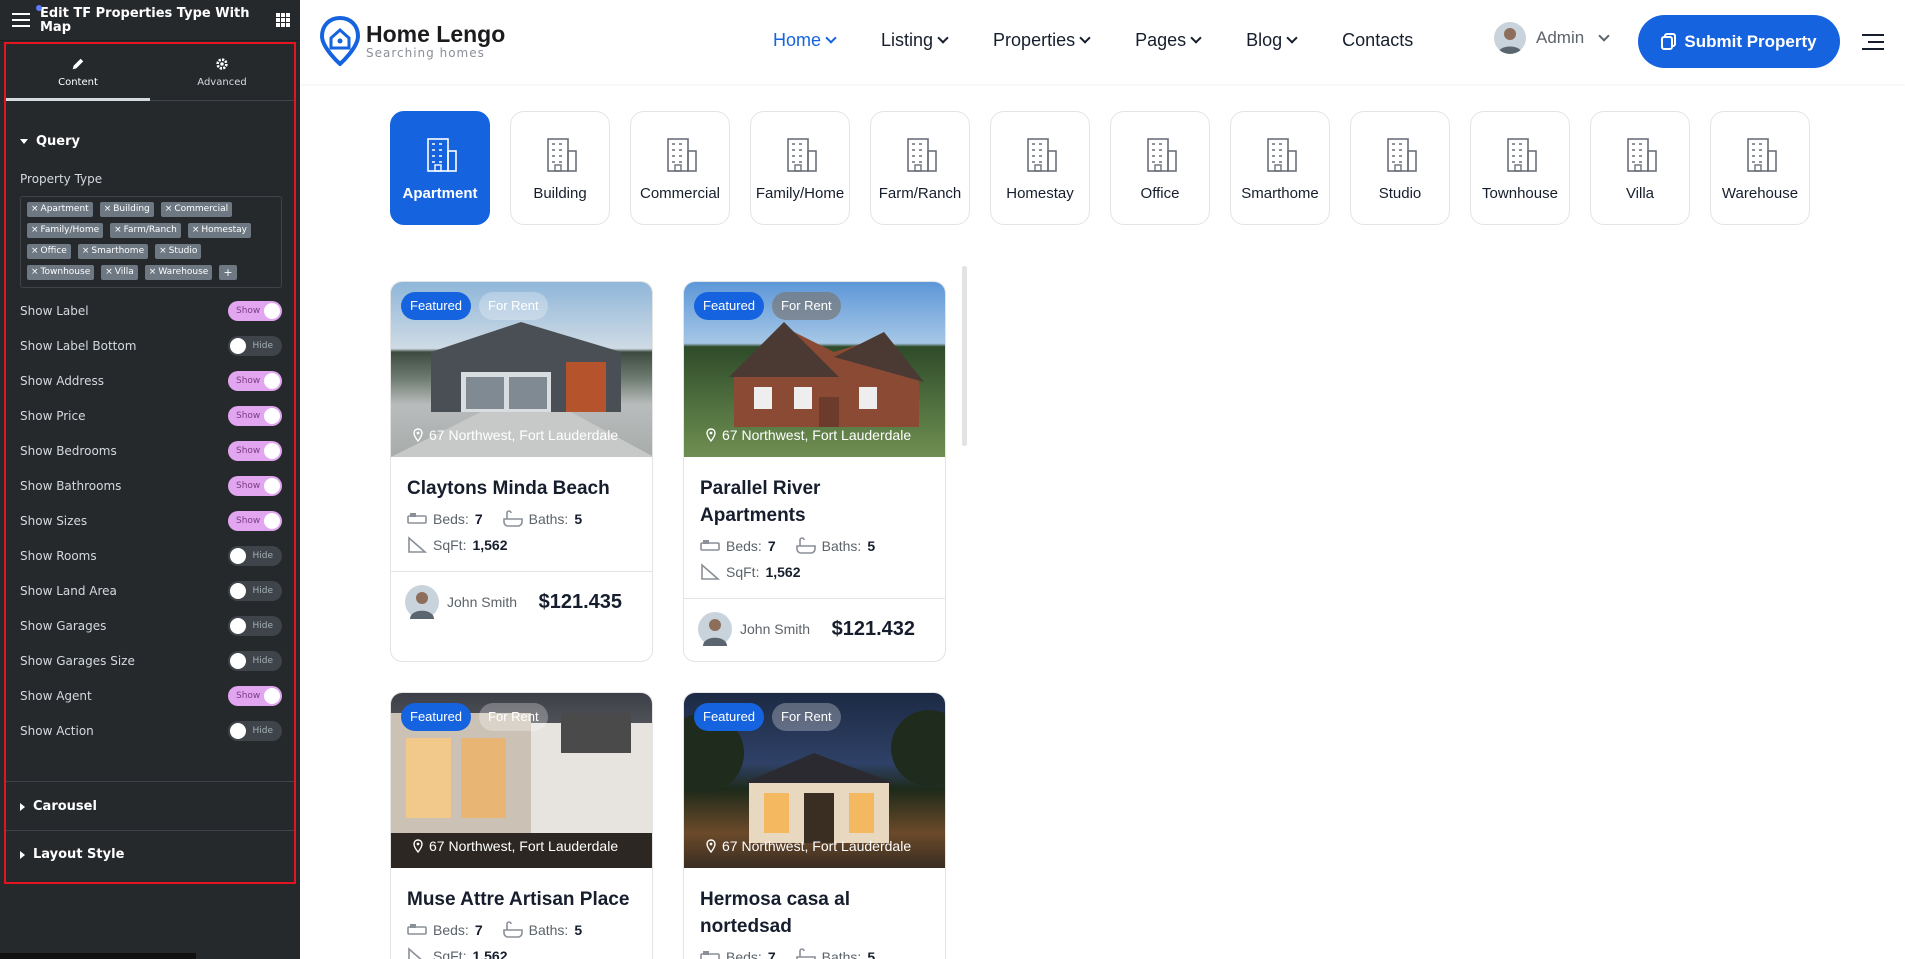 The height and width of the screenshot is (959, 1905). What do you see at coordinates (61, 272) in the screenshot?
I see `tag-townhouse: × Townhouse` at bounding box center [61, 272].